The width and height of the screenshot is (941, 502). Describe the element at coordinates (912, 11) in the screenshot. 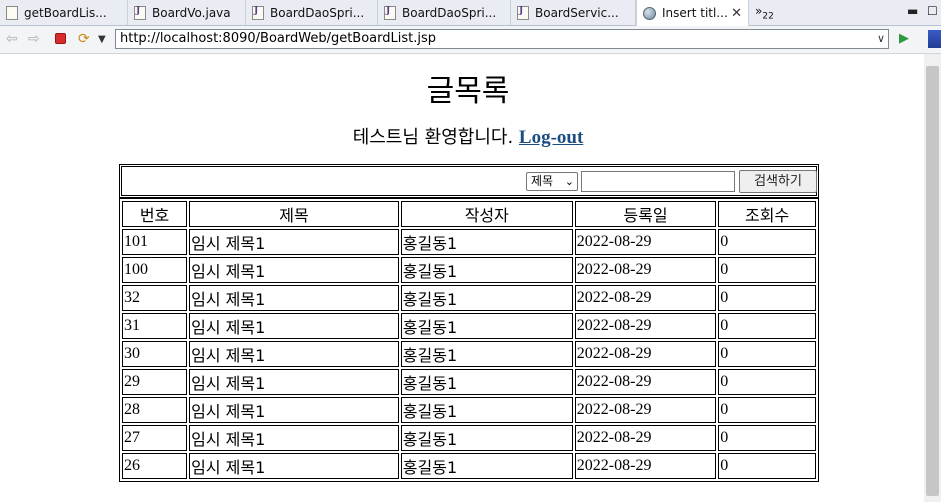

I see `minimize-icon: ▬` at that location.